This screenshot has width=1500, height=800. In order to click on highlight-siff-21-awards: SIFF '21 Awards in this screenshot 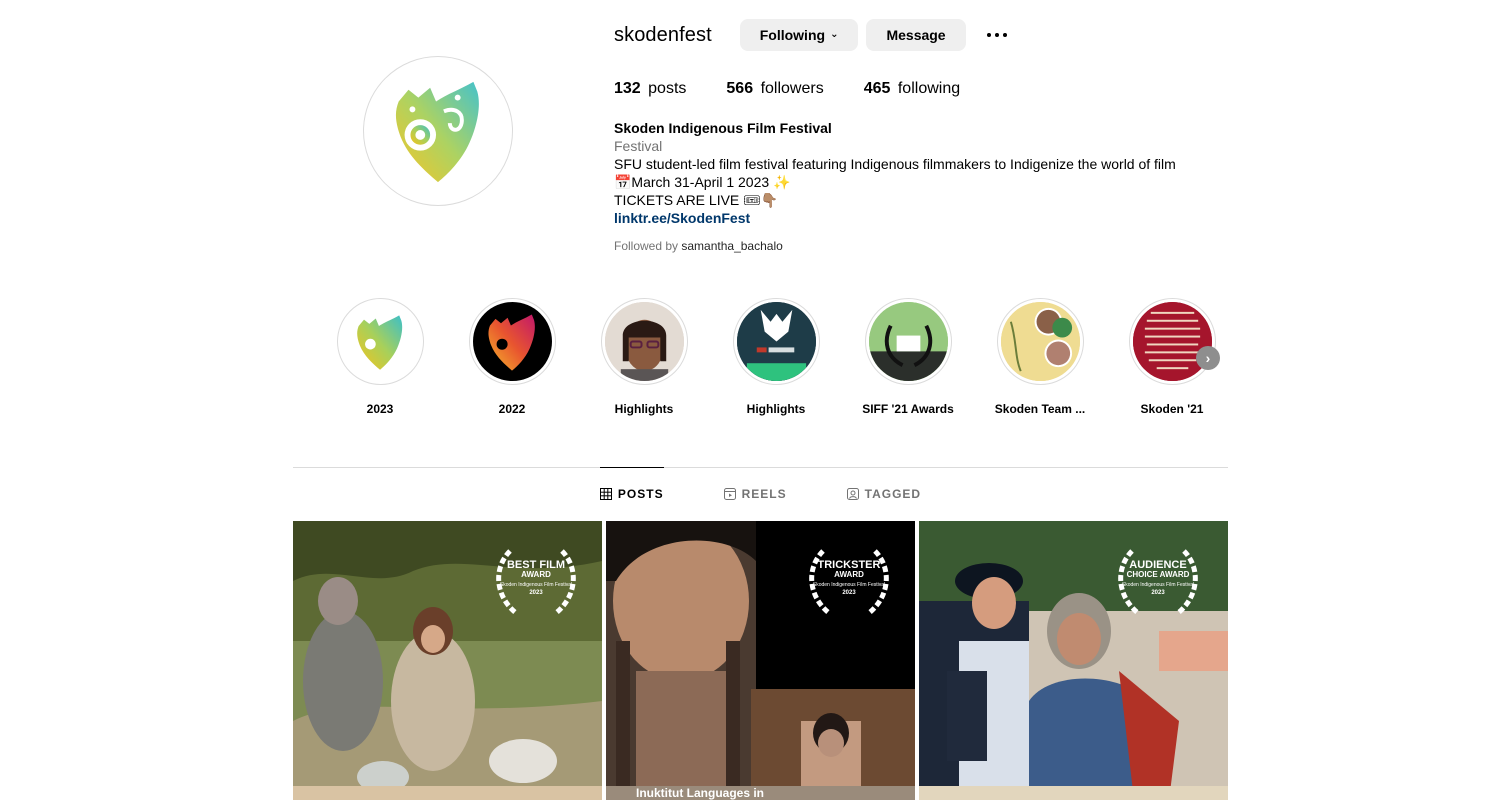, I will do `click(908, 357)`.